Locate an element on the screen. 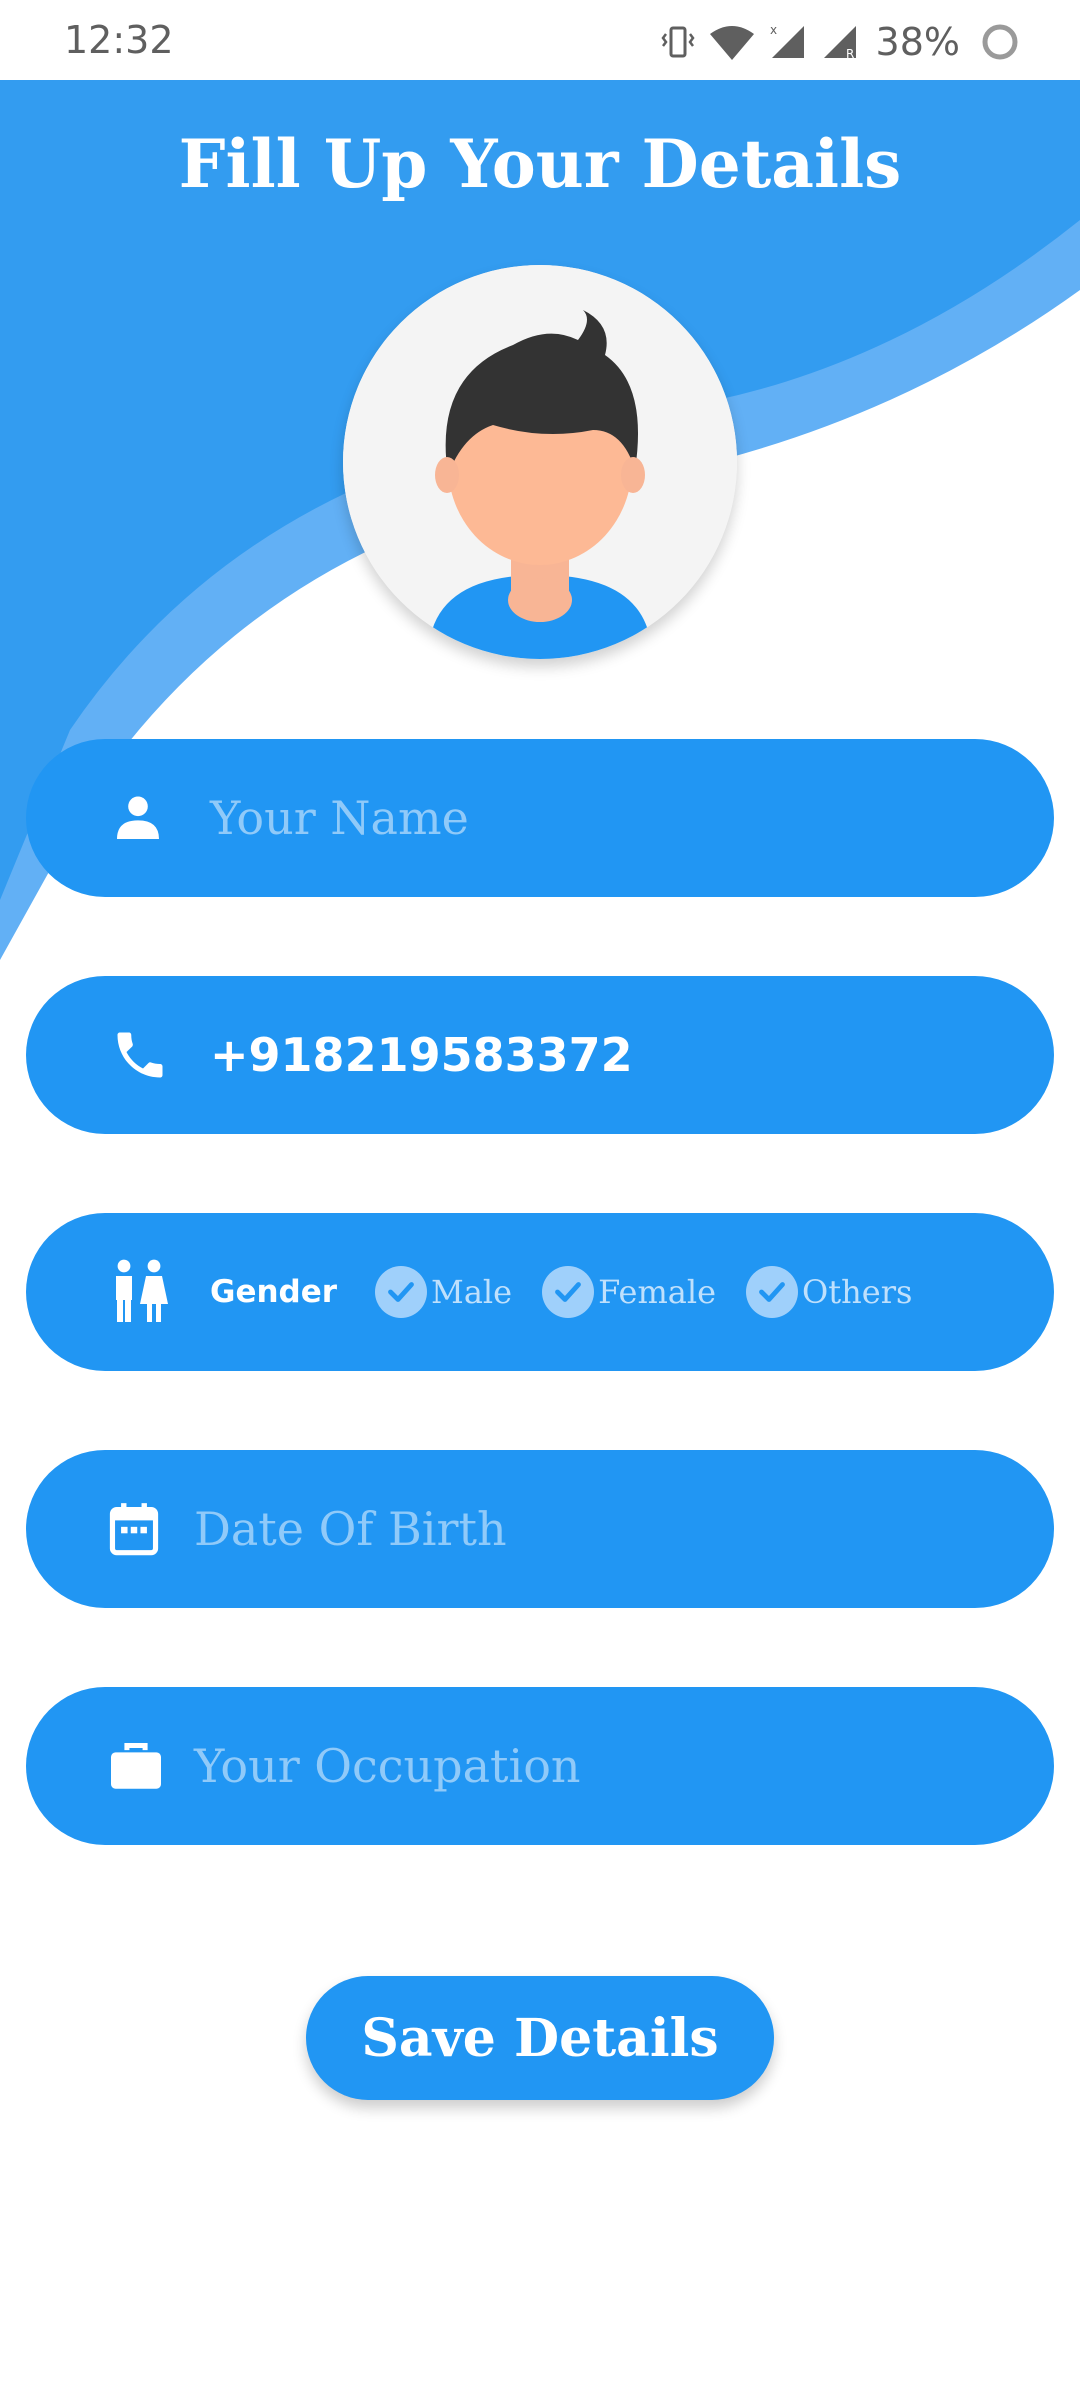 Image resolution: width=1080 pixels, height=2400 pixels. phone-field: +918219583372 is located at coordinates (540, 1055).